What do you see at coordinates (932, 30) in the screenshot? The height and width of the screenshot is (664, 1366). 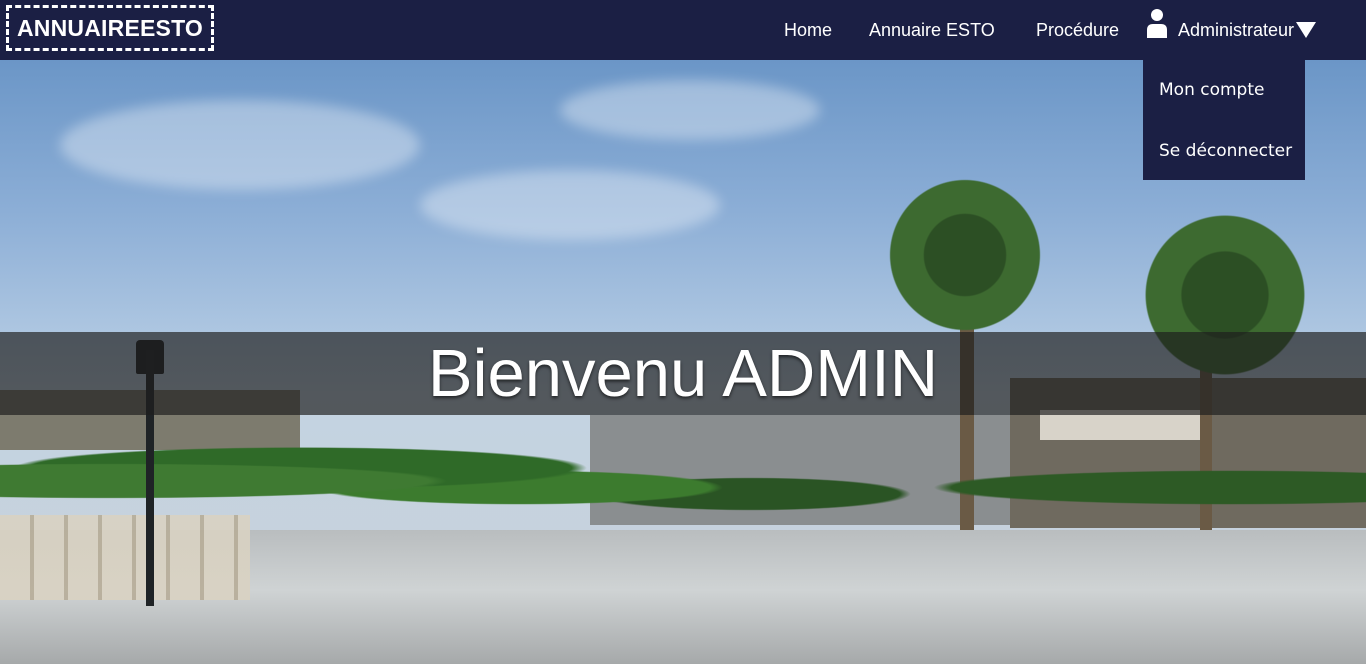 I see `nav-link-annuaire-esto: Annuaire ESTO` at bounding box center [932, 30].